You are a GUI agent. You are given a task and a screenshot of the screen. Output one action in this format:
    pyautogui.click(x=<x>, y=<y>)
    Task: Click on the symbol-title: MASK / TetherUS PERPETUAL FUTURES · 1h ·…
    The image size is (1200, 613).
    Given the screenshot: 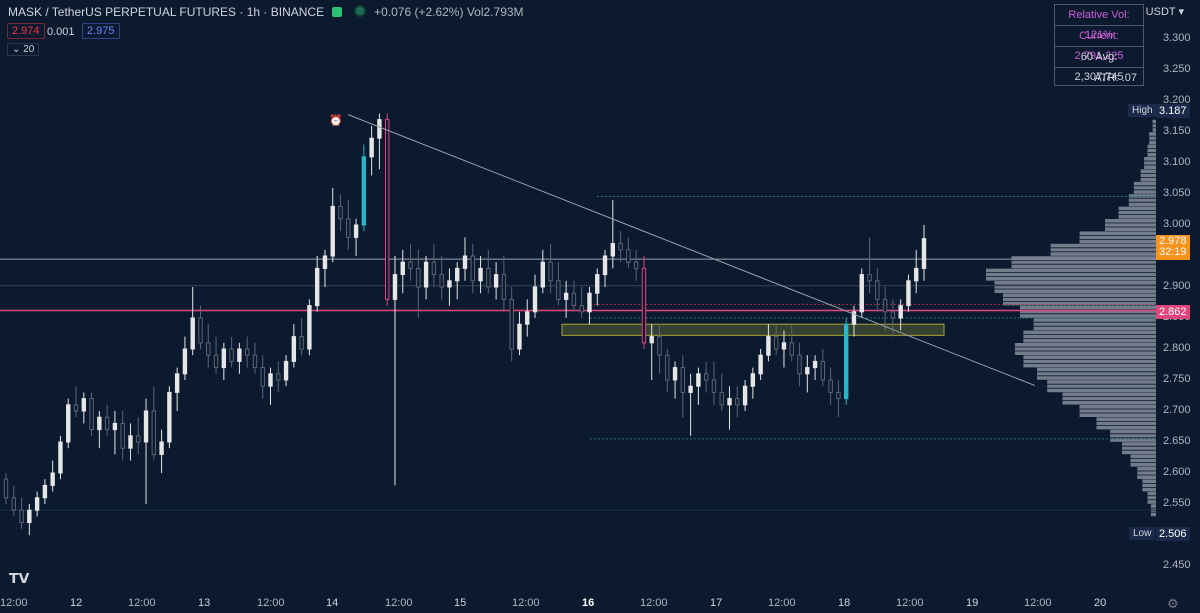 What is the action you would take?
    pyautogui.click(x=166, y=12)
    